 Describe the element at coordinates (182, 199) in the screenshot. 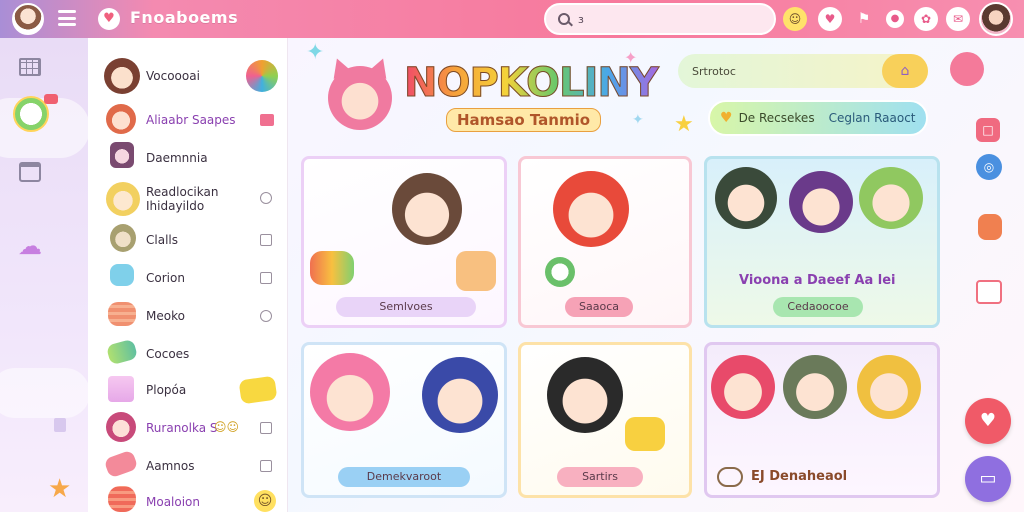

I see `list-item-label: Readlocikan Ihidayildo` at that location.